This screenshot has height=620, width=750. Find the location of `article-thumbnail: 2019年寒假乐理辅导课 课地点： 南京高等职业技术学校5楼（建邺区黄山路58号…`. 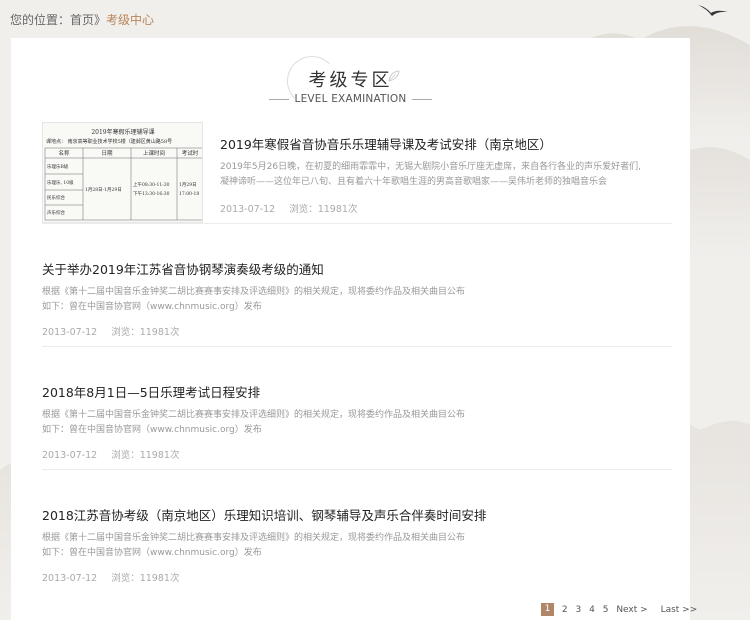

article-thumbnail: 2019年寒假乐理辅导课 课地点： 南京高等职业技术学校5楼（建邺区黄山路58号… is located at coordinates (122, 172).